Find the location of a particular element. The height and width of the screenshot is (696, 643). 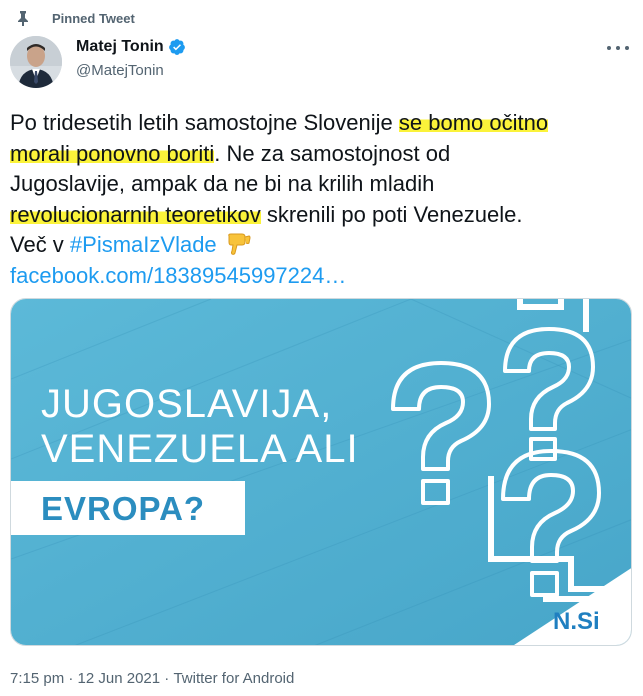

card-line-1: JUGOSLAVIJA, is located at coordinates (186, 404).